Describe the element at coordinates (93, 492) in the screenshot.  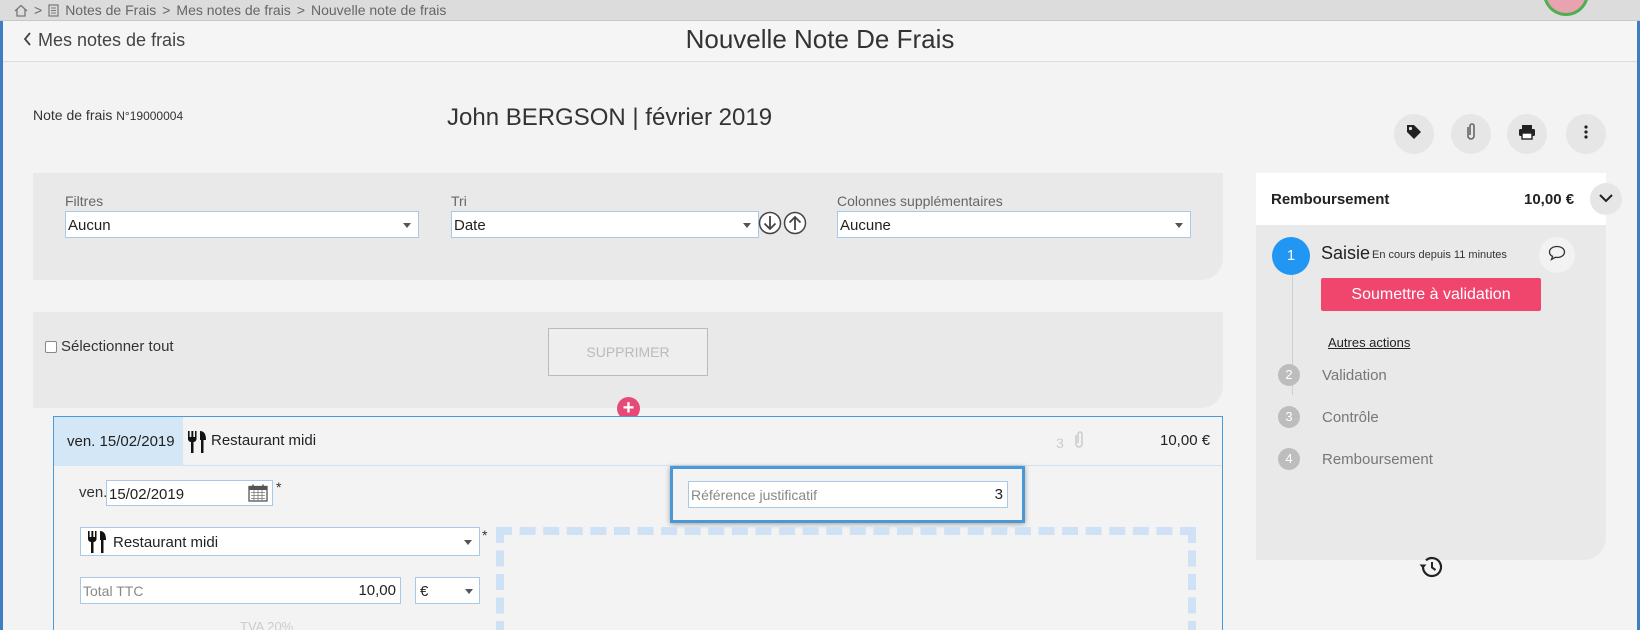
I see `date-day: ven.` at that location.